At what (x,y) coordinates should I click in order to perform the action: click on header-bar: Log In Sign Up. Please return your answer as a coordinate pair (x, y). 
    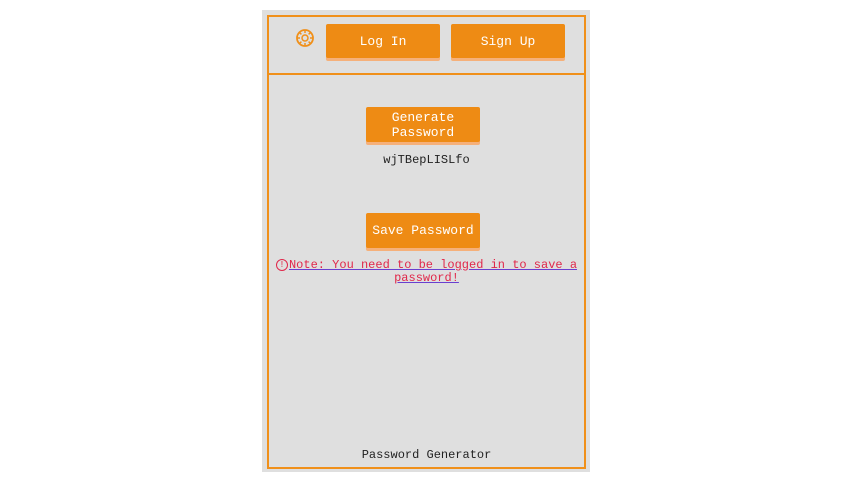
    Looking at the image, I should click on (426, 46).